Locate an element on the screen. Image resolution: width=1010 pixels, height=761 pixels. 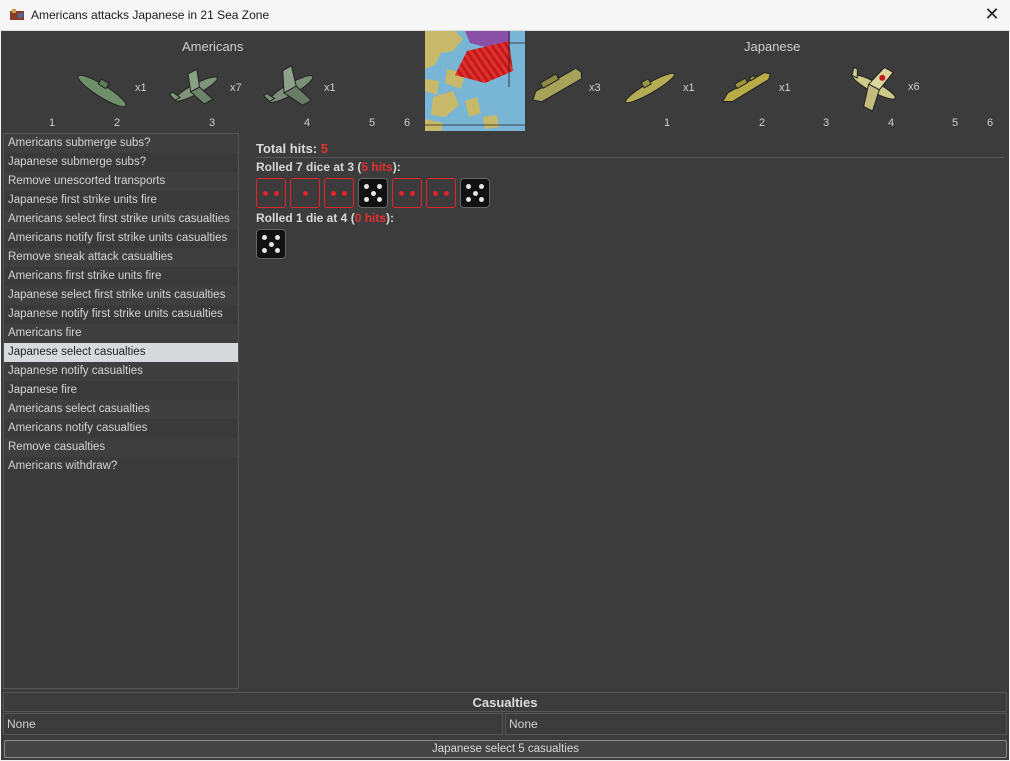
defender-casualties: None is located at coordinates (756, 724).